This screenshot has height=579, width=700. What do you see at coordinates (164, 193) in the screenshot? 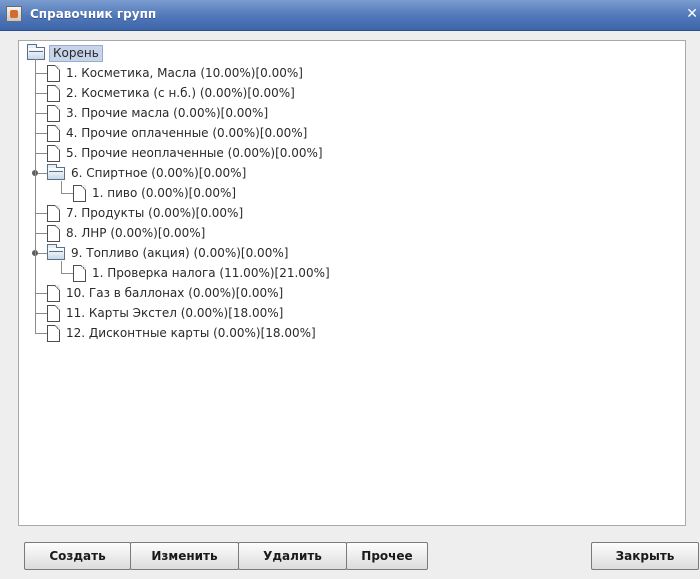
I see `tree-item-label: 1. пиво (0.00%)[0.00%]` at bounding box center [164, 193].